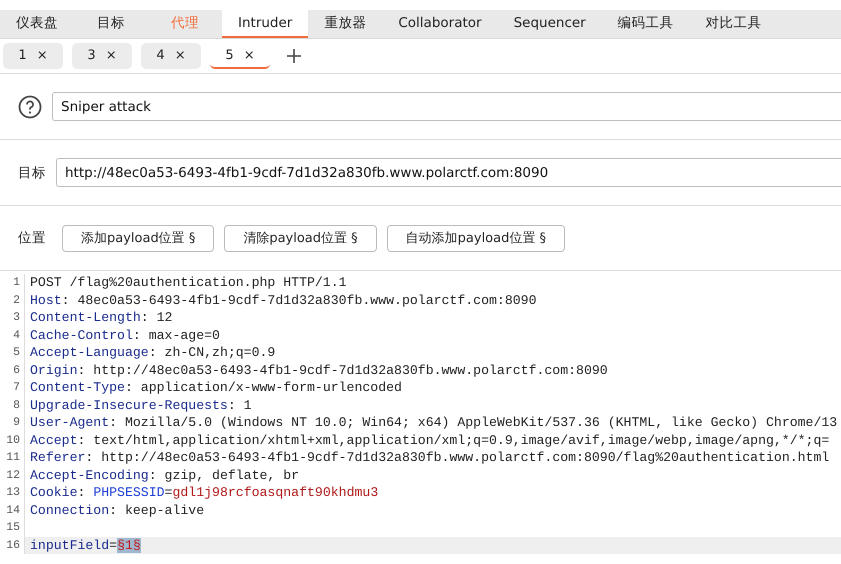 This screenshot has height=564, width=841. Describe the element at coordinates (100, 318) in the screenshot. I see `code-text: Content-Length: 12` at that location.